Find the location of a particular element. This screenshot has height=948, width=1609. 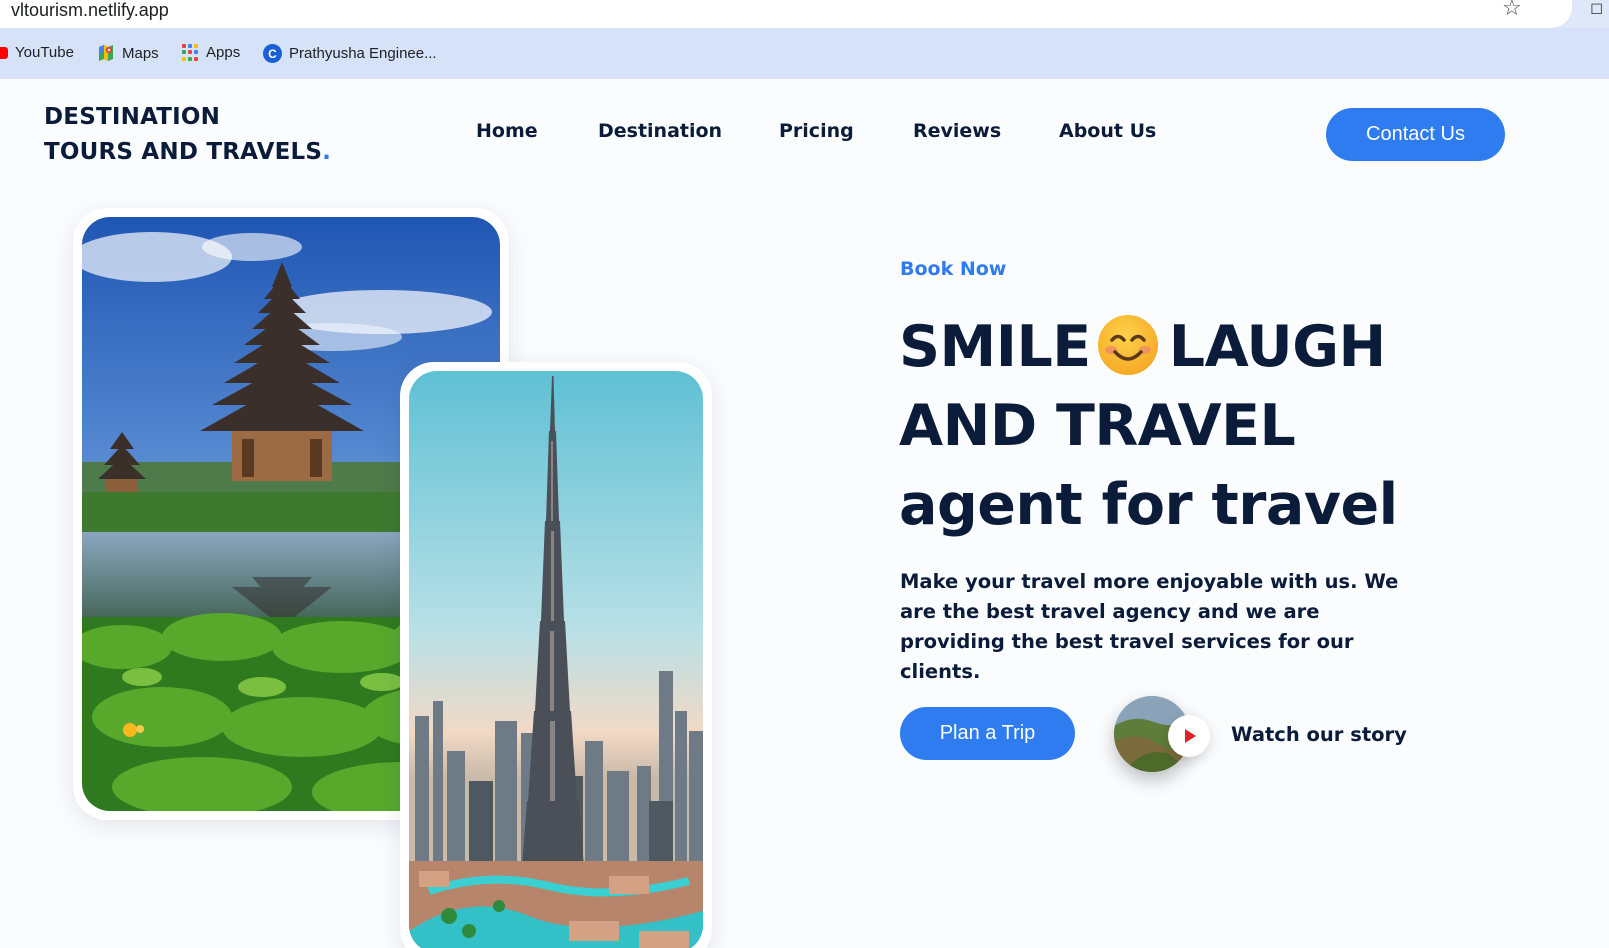

nav-about-us: About Us is located at coordinates (1107, 131).